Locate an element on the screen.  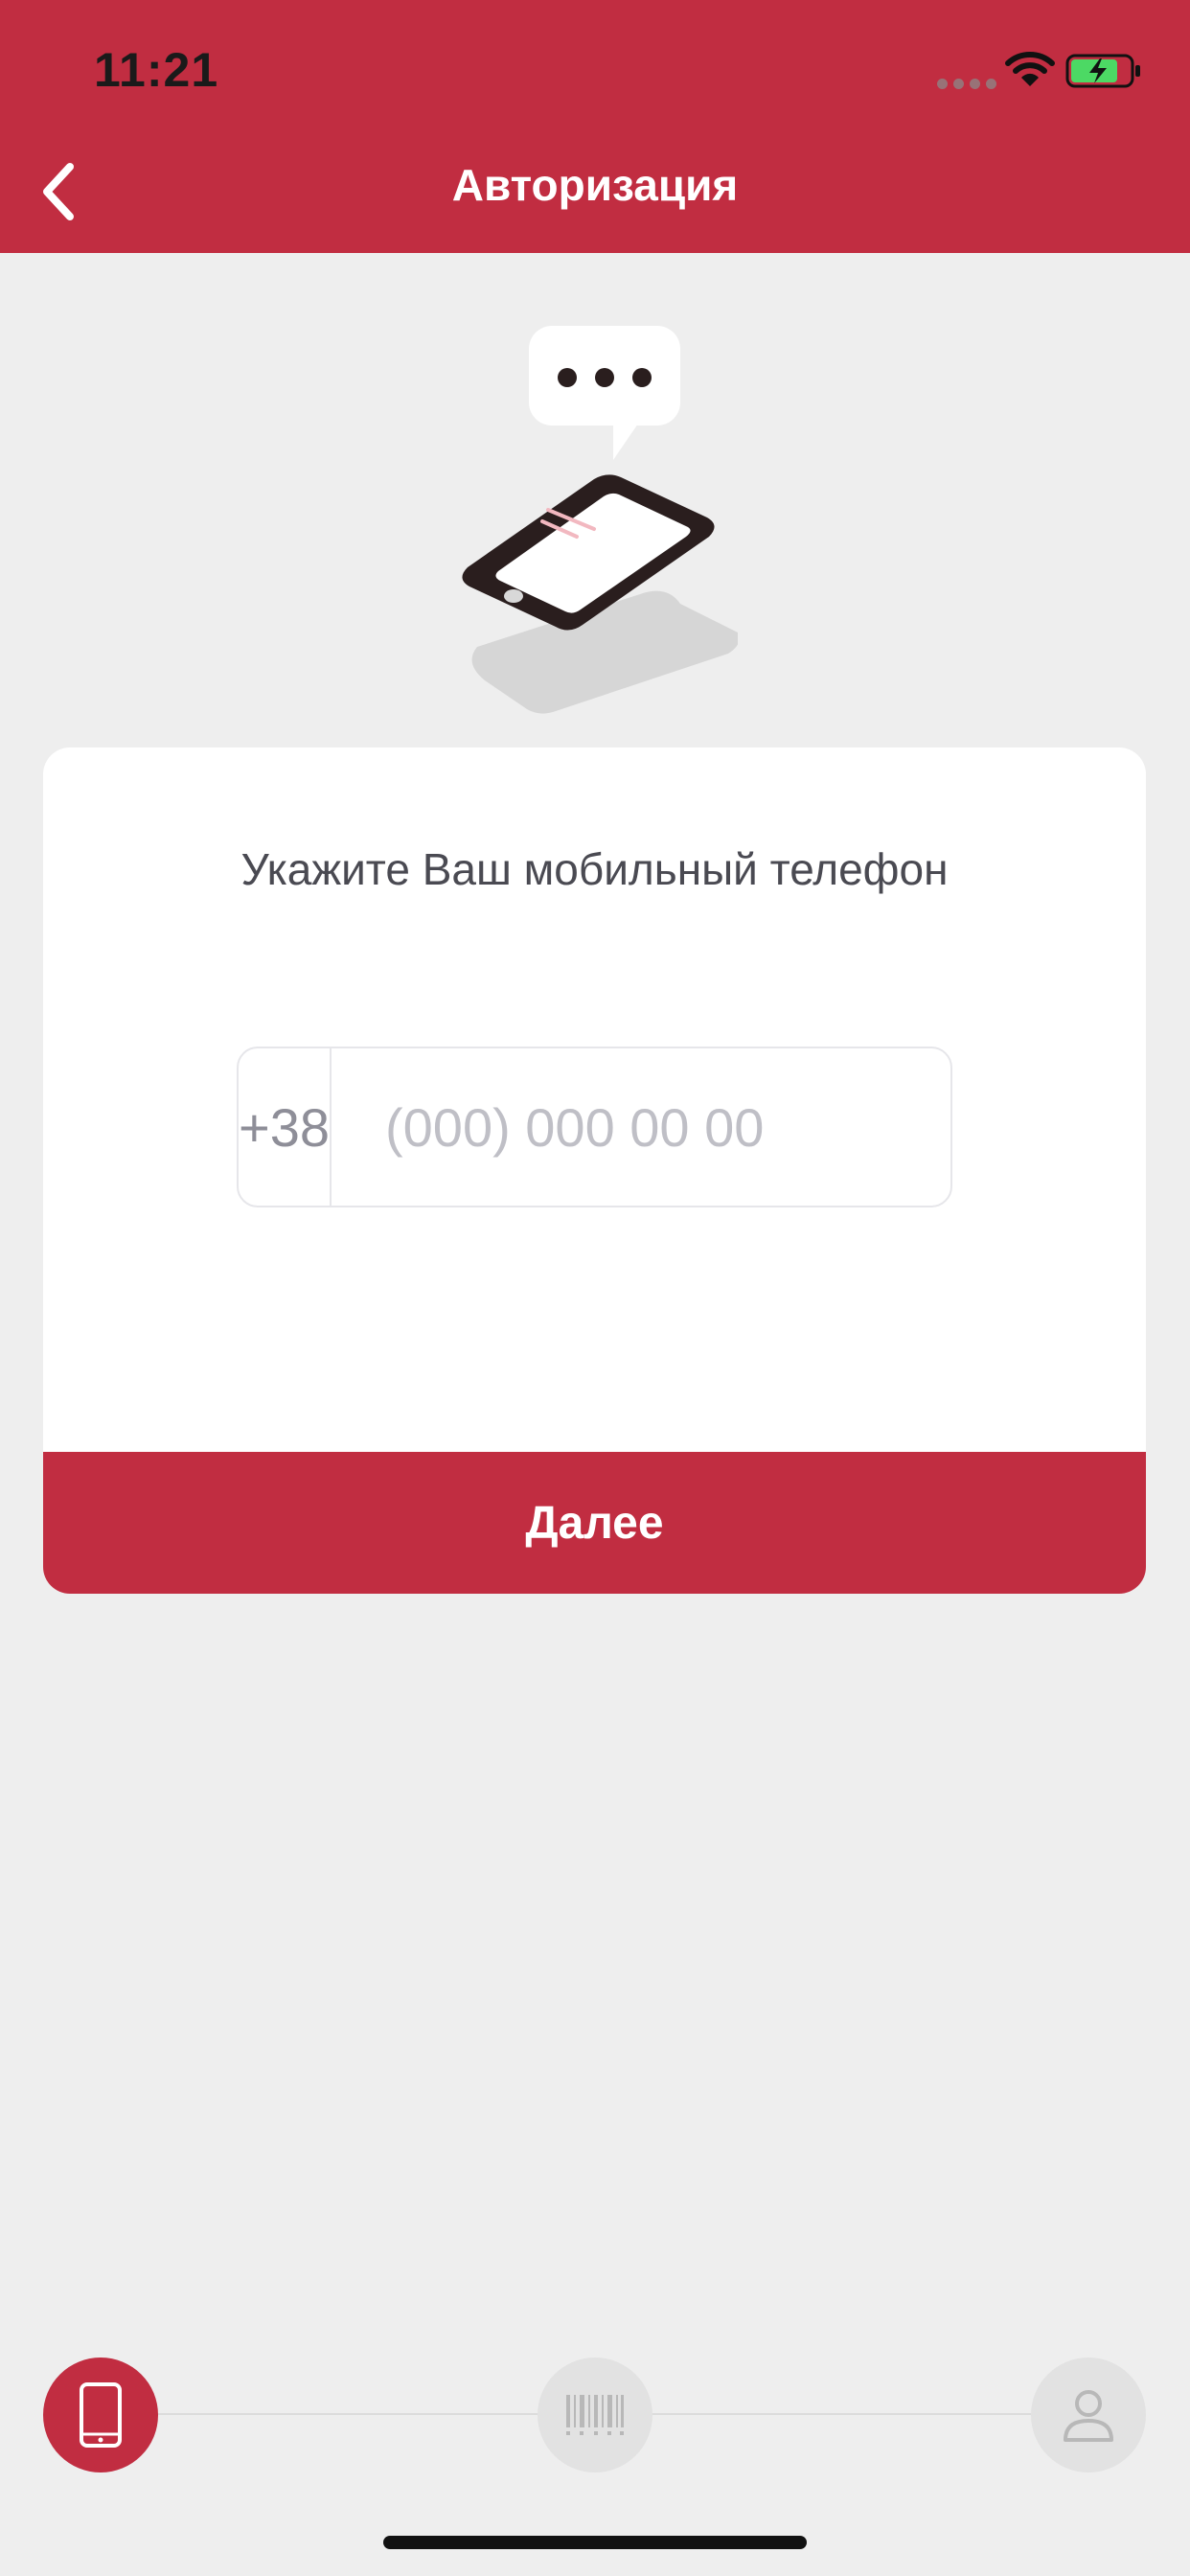
country-code: +38 is located at coordinates (286, 1127).